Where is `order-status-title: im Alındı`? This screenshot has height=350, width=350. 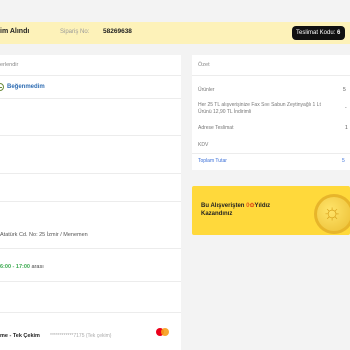
order-status-title: im Alındı is located at coordinates (15, 31).